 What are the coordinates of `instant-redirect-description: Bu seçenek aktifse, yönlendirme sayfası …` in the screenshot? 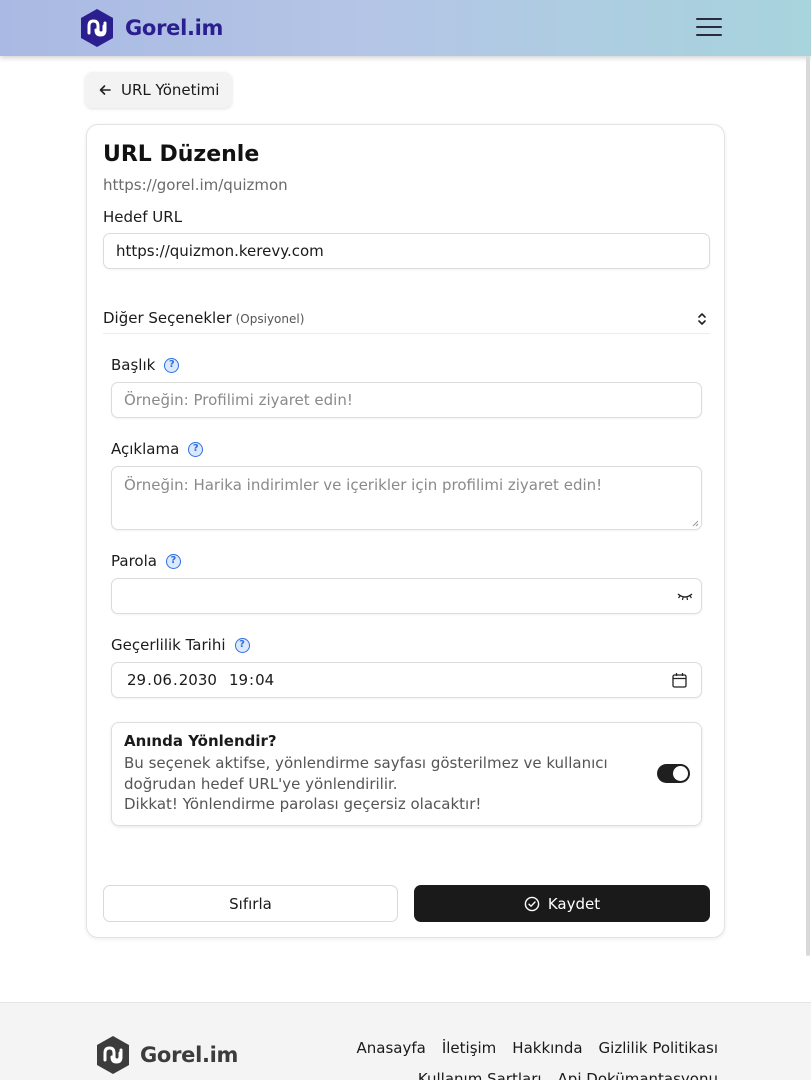 It's located at (389, 784).